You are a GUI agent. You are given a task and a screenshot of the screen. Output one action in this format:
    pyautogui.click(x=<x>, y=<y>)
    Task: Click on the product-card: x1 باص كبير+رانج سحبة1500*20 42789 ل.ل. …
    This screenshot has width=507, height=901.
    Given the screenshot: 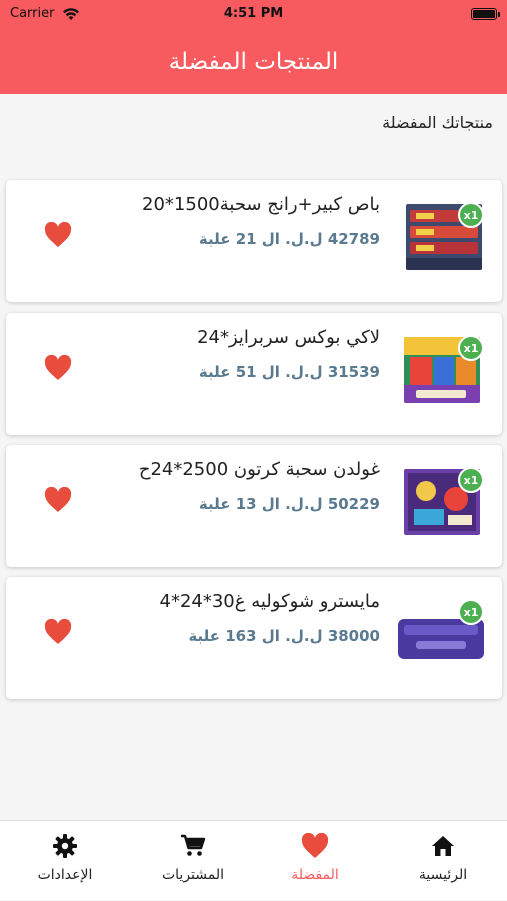 What is the action you would take?
    pyautogui.click(x=254, y=241)
    